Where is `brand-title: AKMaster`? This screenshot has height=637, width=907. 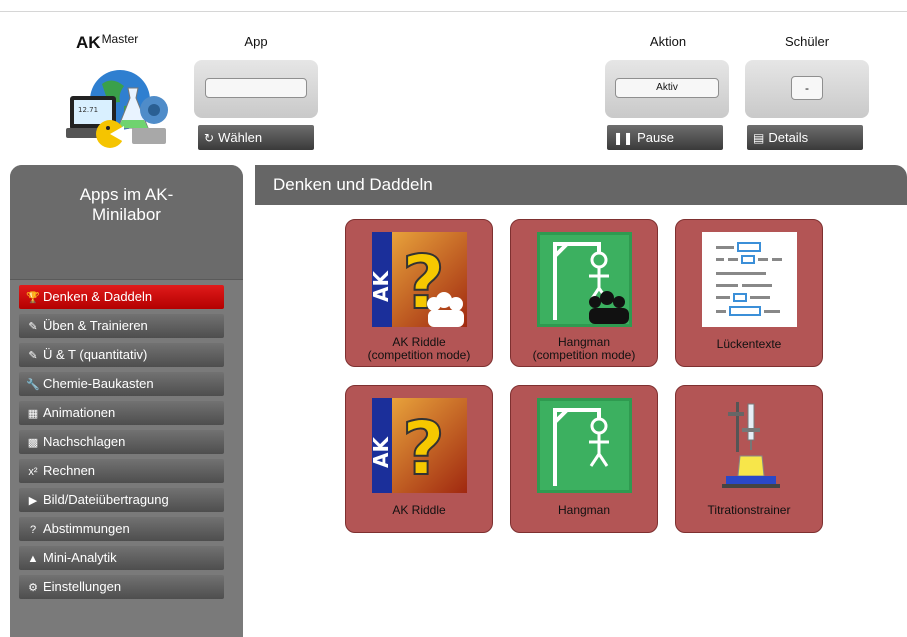 brand-title: AKMaster is located at coordinates (107, 42).